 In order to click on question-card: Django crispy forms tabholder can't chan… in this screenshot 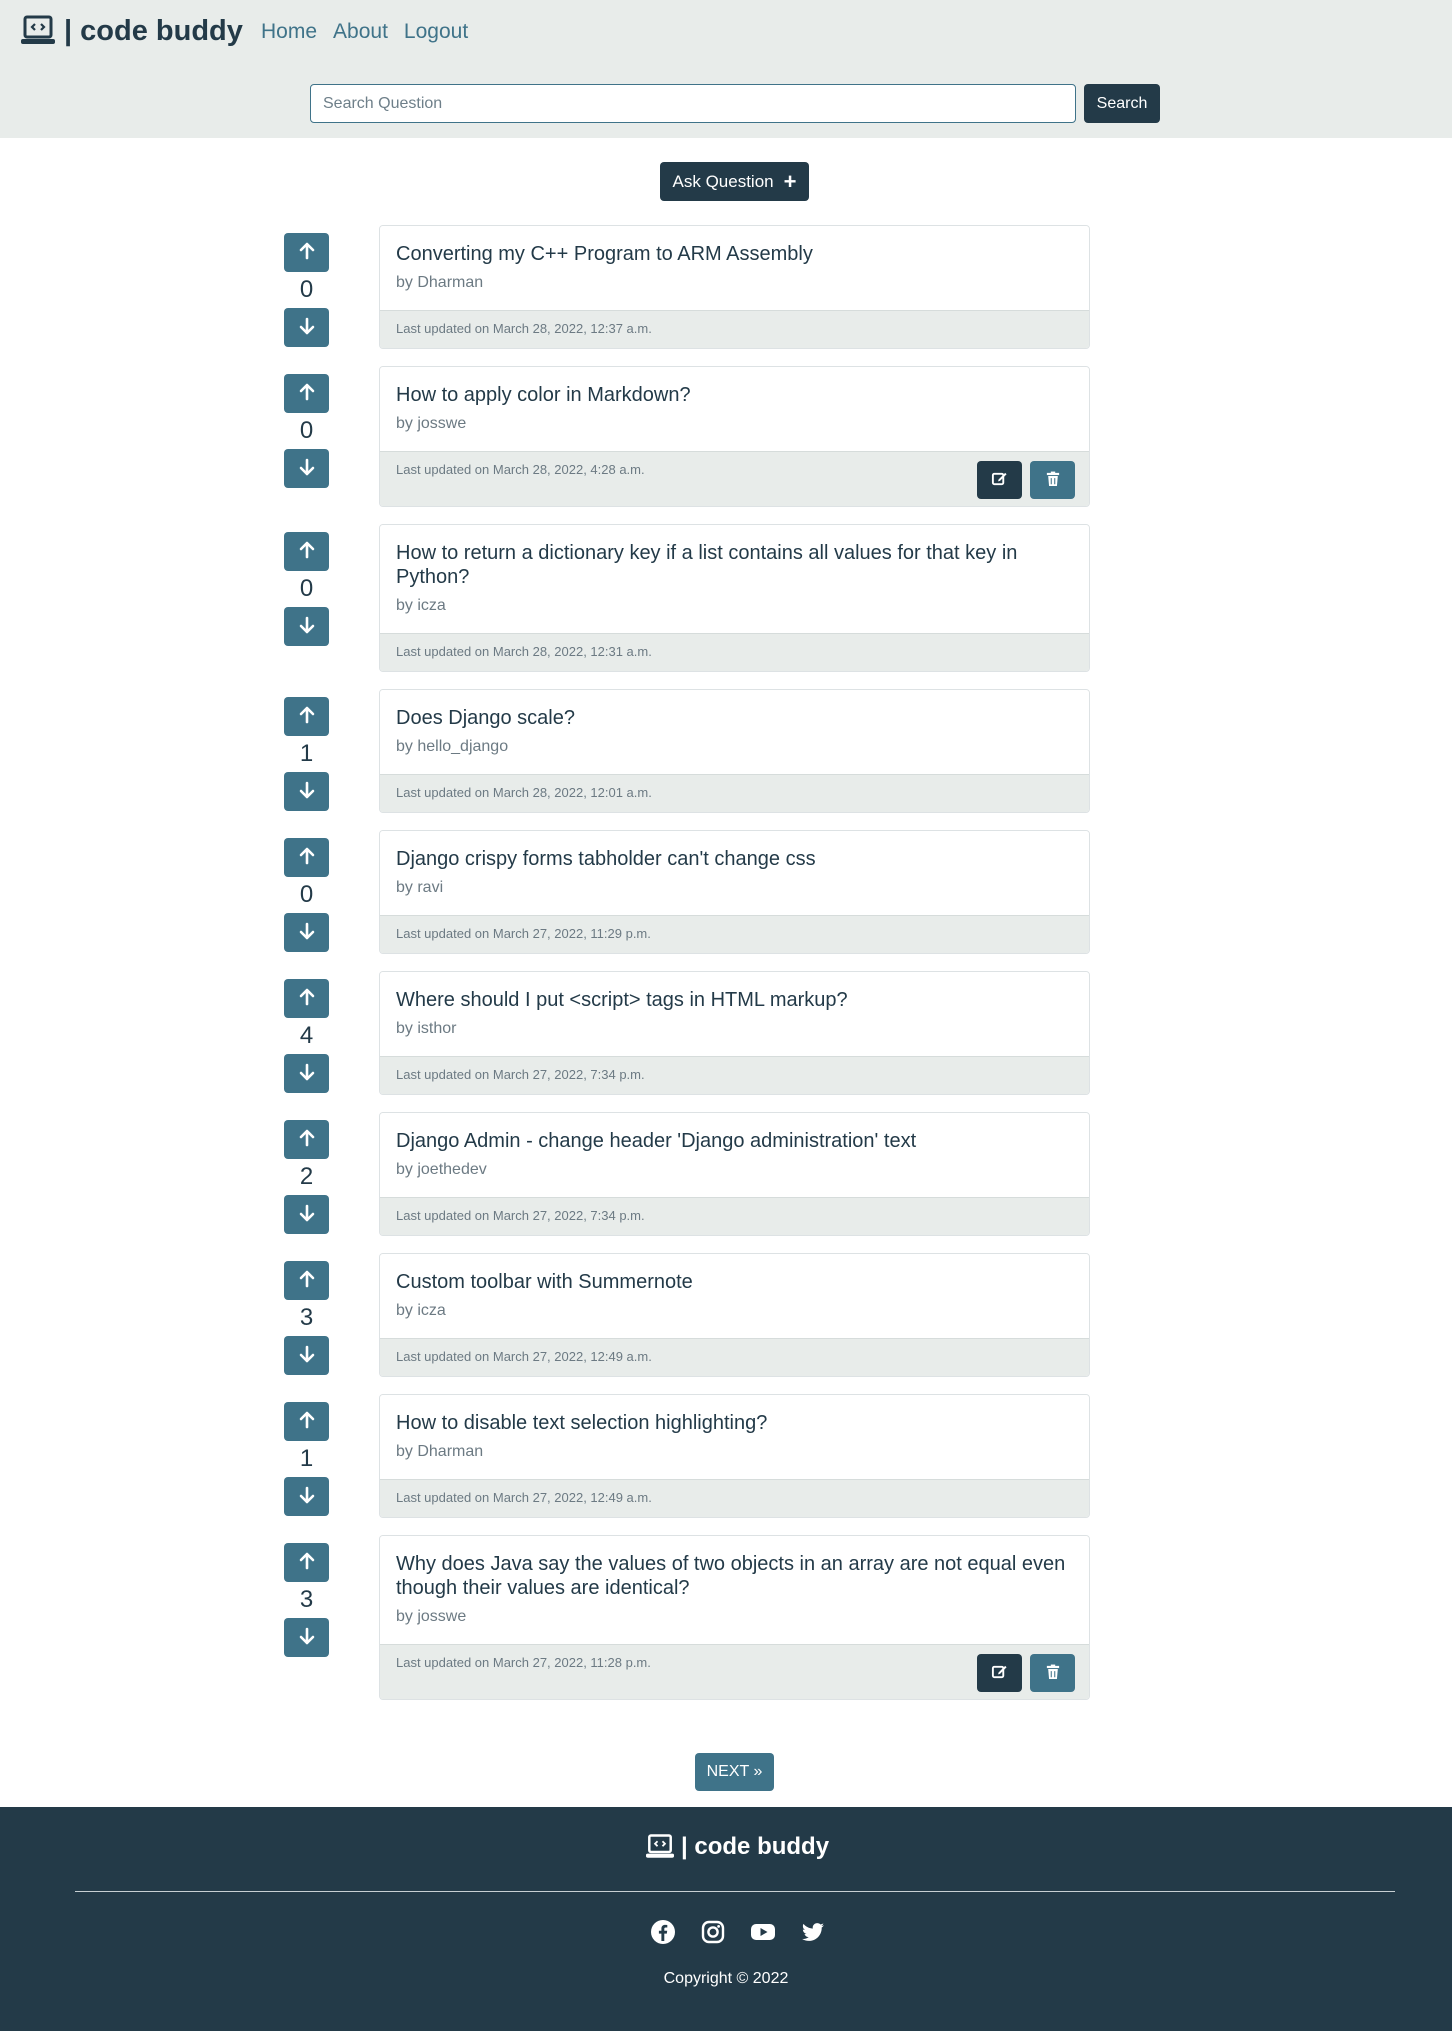, I will do `click(734, 892)`.